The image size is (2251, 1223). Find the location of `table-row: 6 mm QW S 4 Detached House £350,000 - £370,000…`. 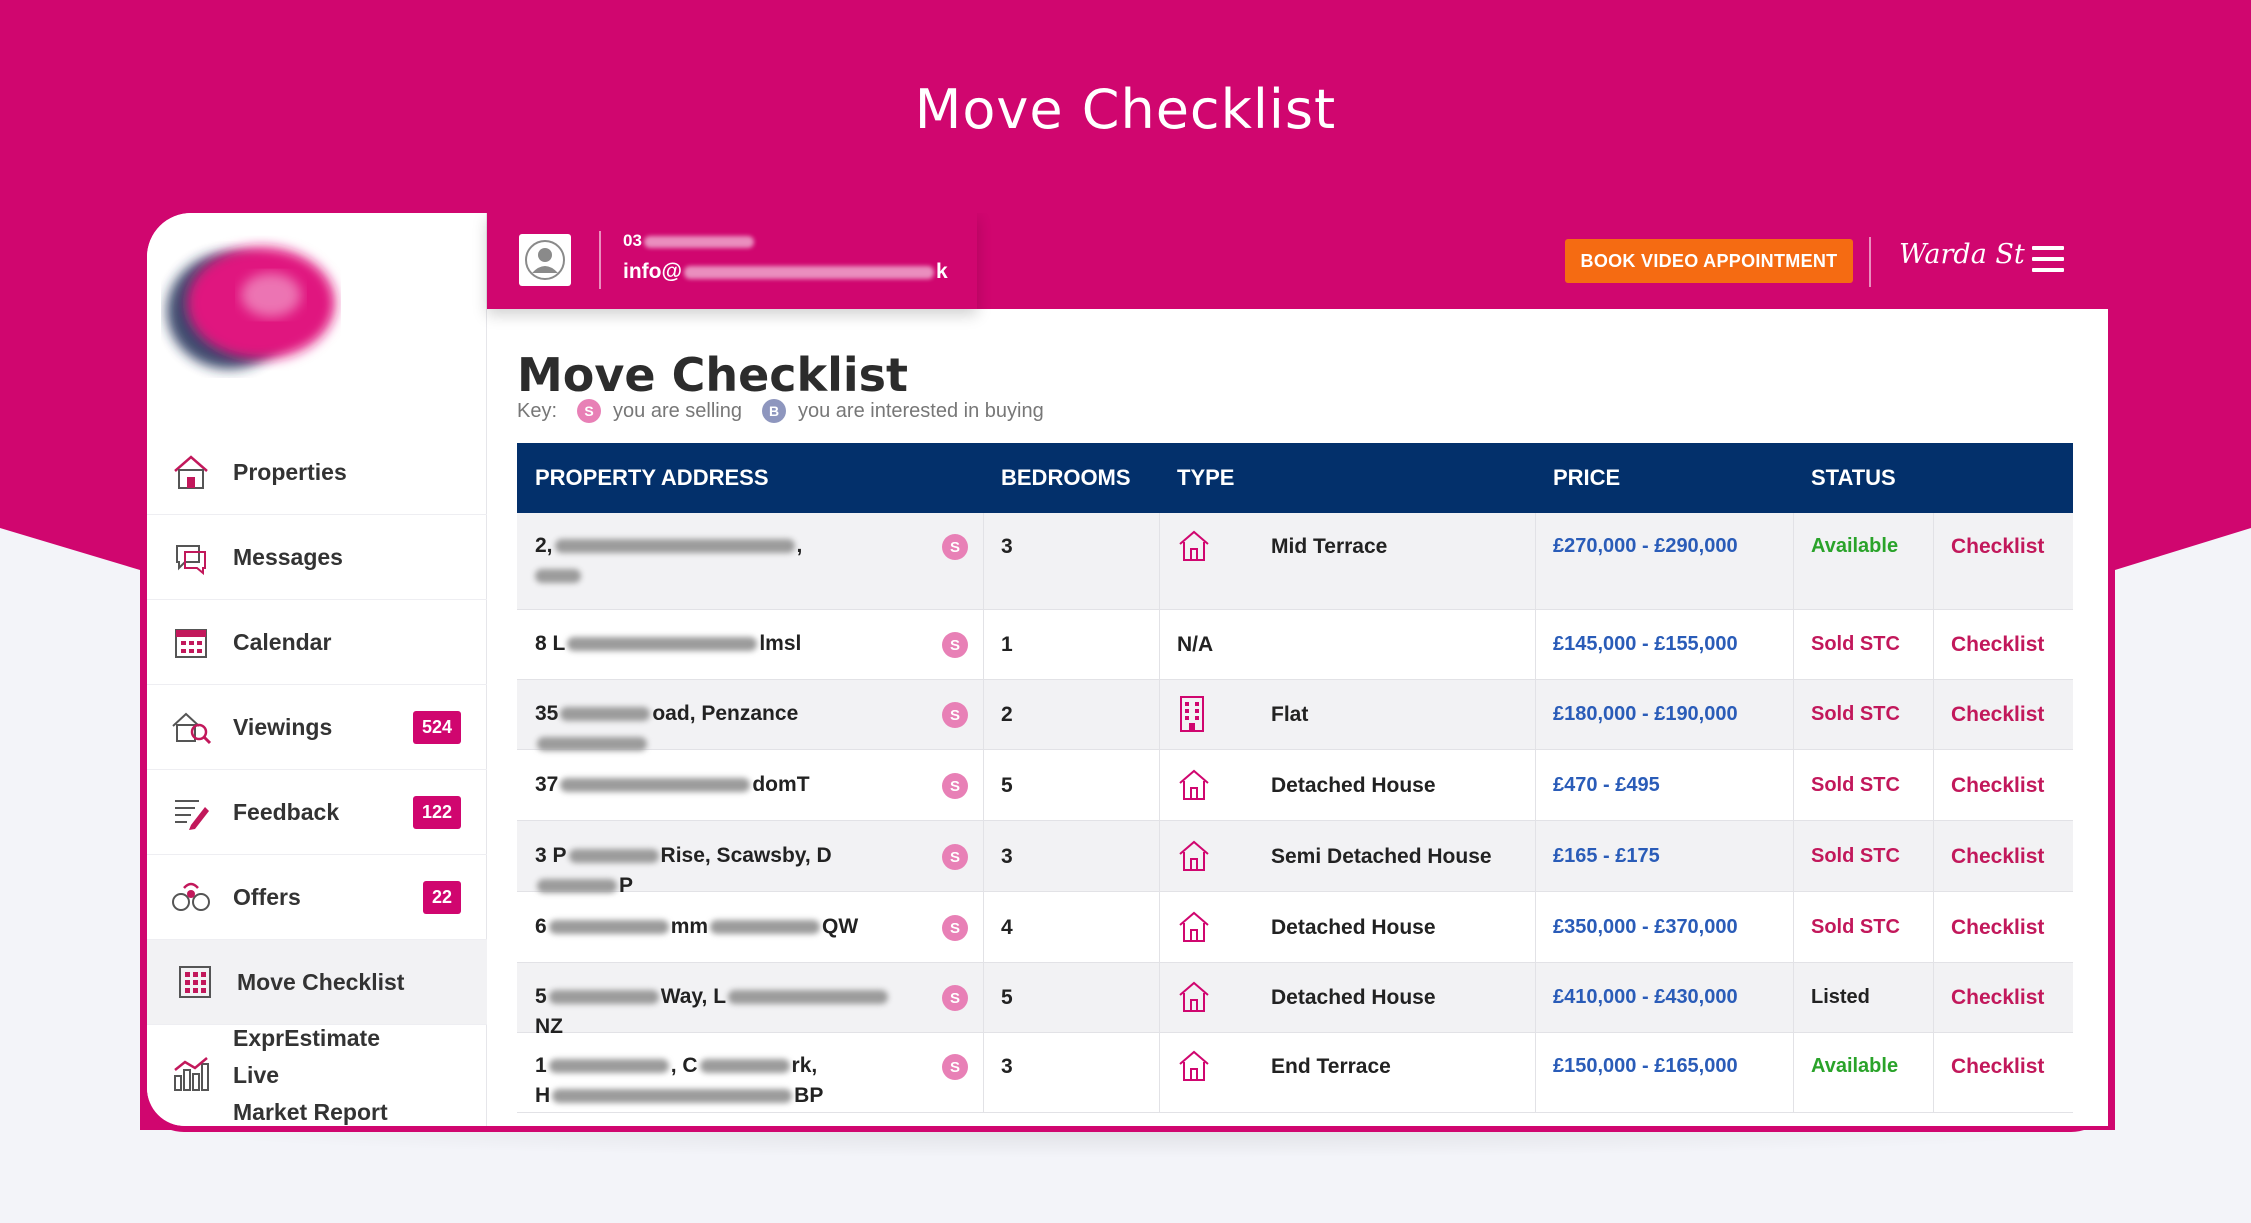

table-row: 6 mm QW S 4 Detached House £350,000 - £370,000… is located at coordinates (1295, 927).